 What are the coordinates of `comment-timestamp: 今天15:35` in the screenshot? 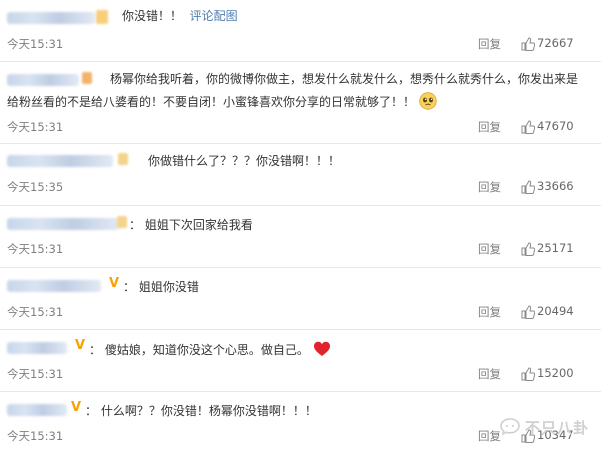 It's located at (35, 187).